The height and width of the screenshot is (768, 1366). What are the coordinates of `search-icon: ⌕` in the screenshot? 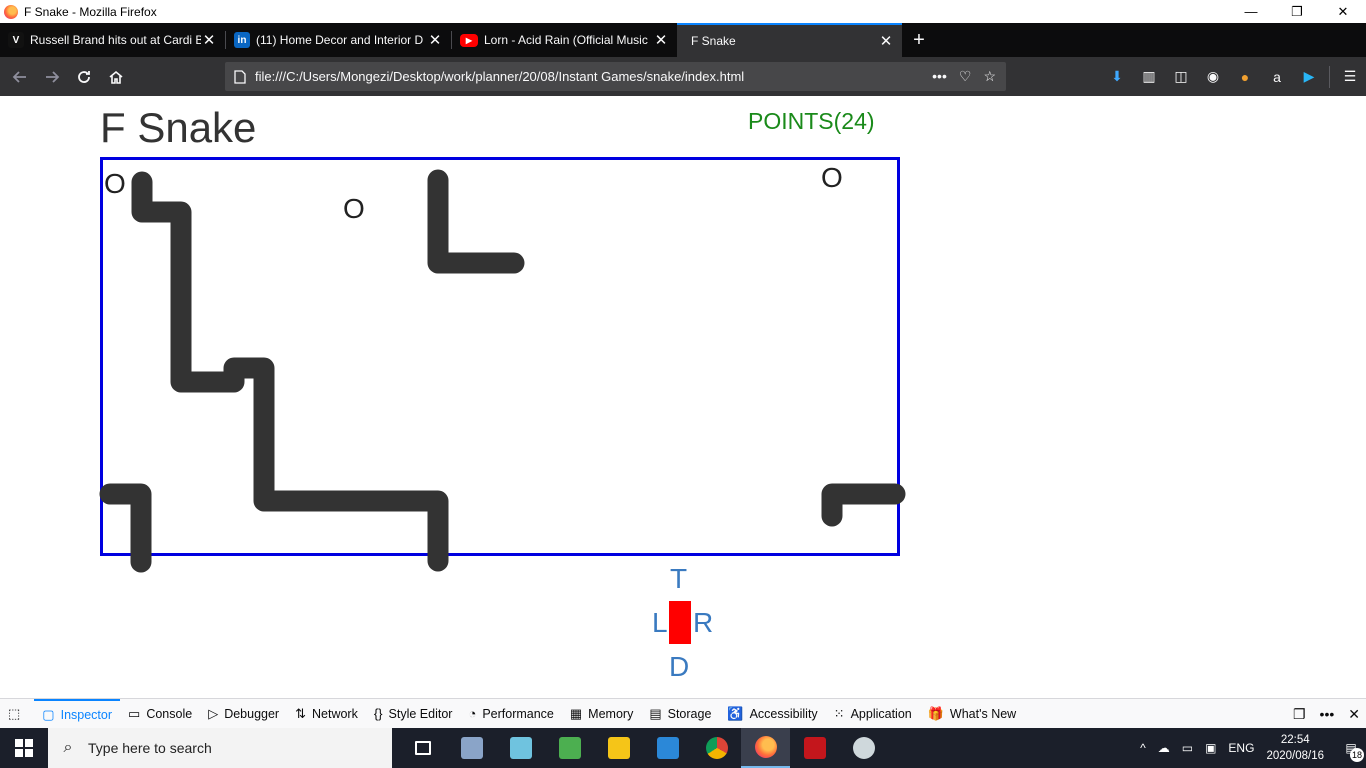 It's located at (68, 747).